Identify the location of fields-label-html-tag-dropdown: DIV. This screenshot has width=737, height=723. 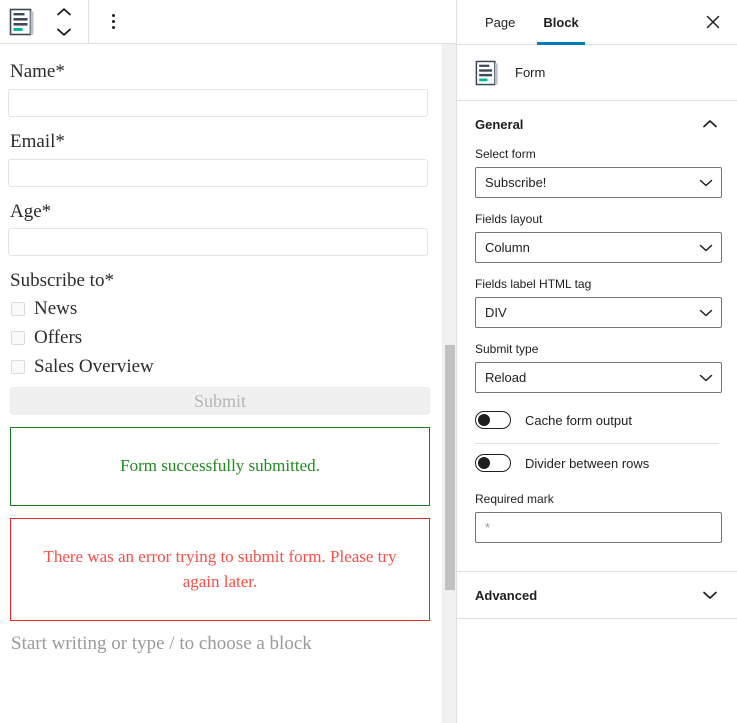
(598, 312).